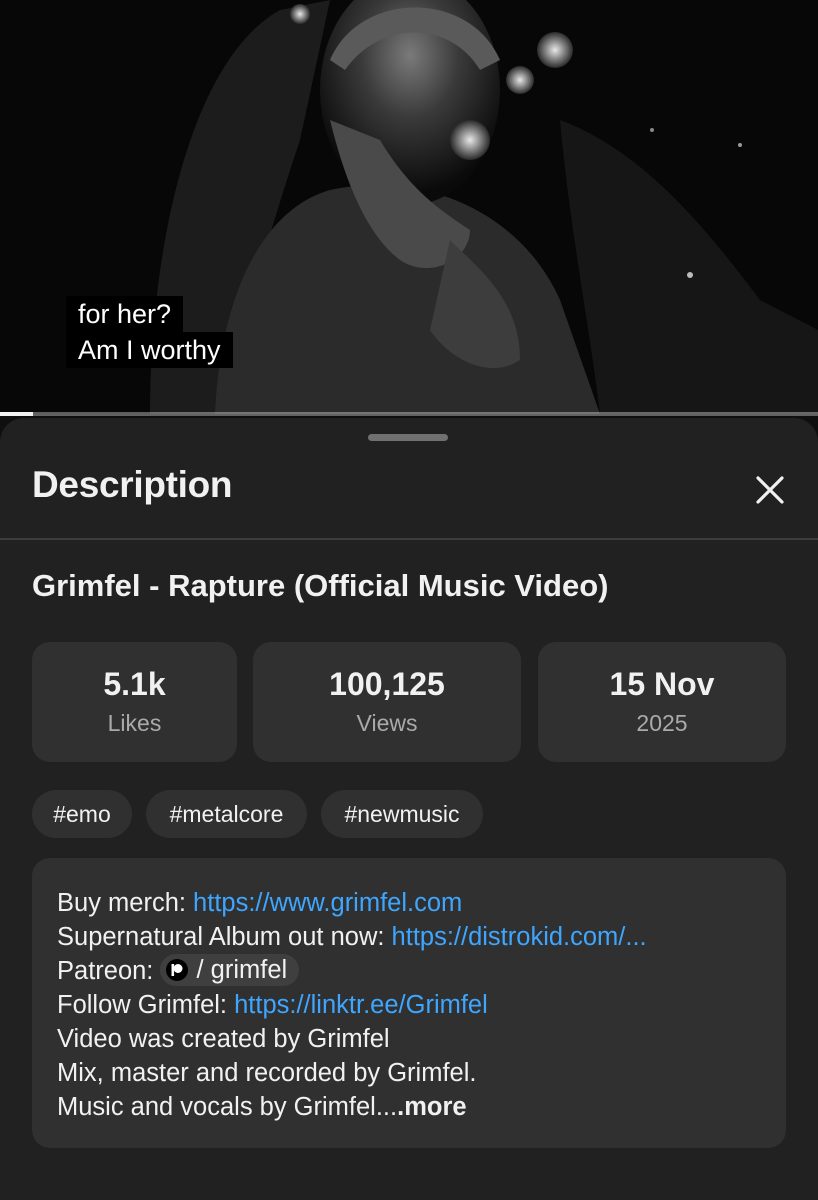 This screenshot has height=1200, width=818. Describe the element at coordinates (409, 414) in the screenshot. I see `video-progress-bar` at that location.